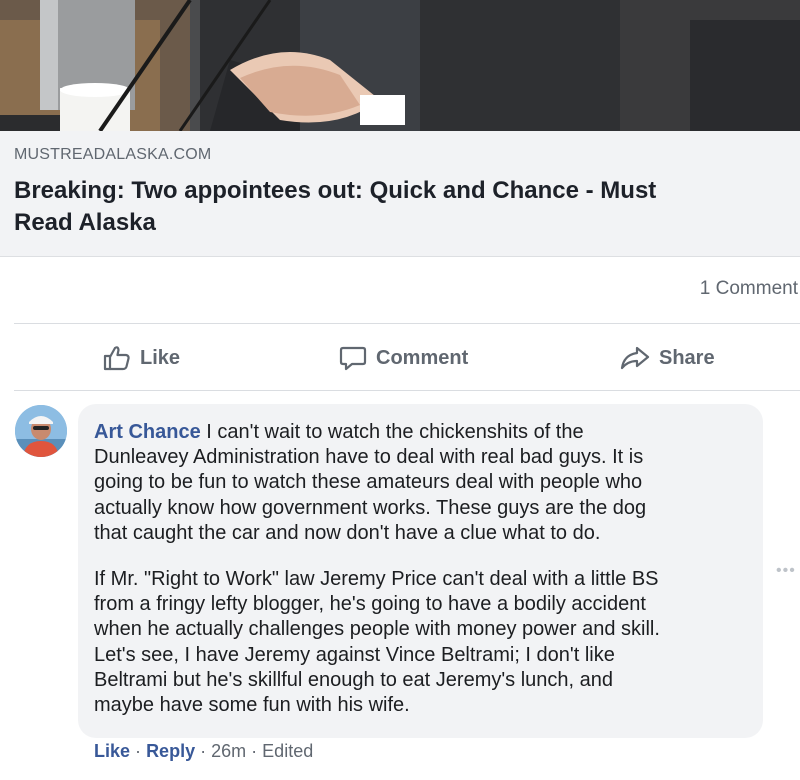 This screenshot has width=800, height=780. I want to click on comment-button: Comment, so click(403, 358).